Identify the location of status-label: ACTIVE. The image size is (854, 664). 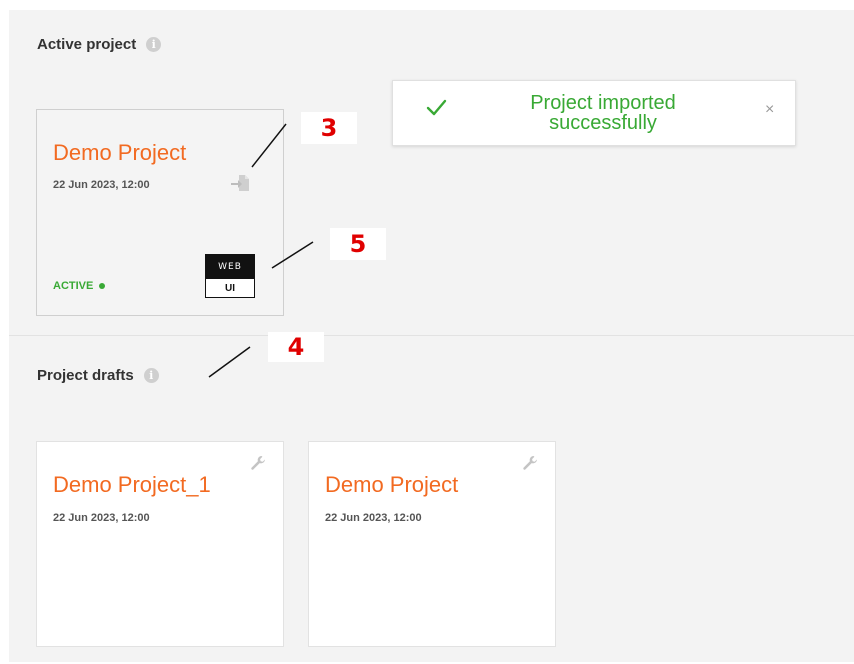
(73, 286).